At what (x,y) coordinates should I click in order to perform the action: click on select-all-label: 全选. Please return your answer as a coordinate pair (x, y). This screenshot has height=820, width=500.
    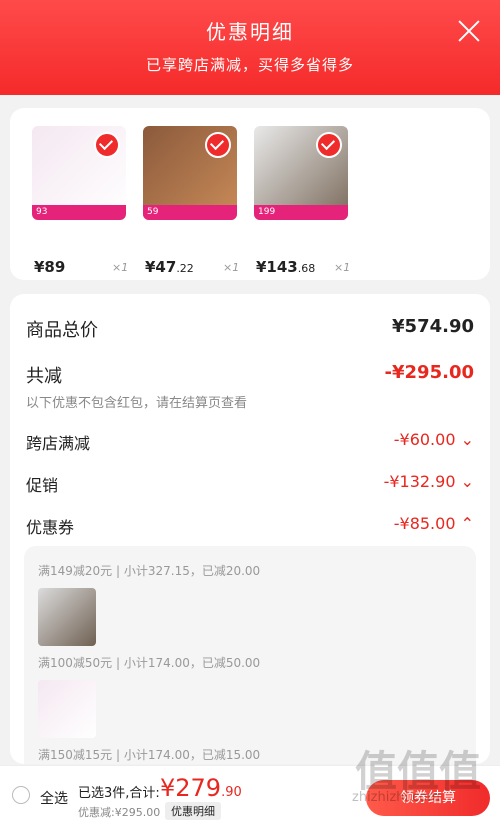
    Looking at the image, I should click on (54, 798).